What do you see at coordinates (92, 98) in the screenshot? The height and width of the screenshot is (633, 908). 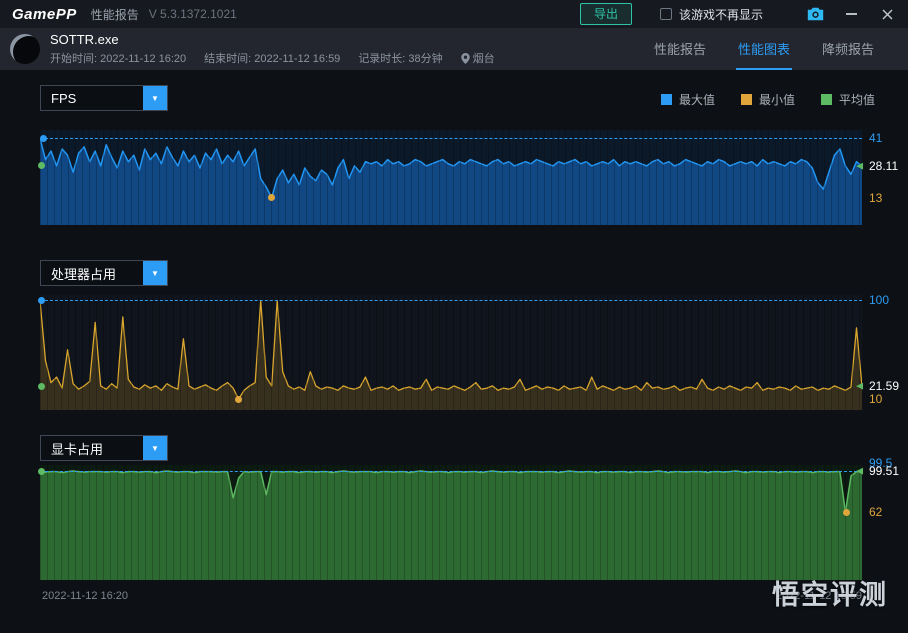 I see `selector-value: FPS` at bounding box center [92, 98].